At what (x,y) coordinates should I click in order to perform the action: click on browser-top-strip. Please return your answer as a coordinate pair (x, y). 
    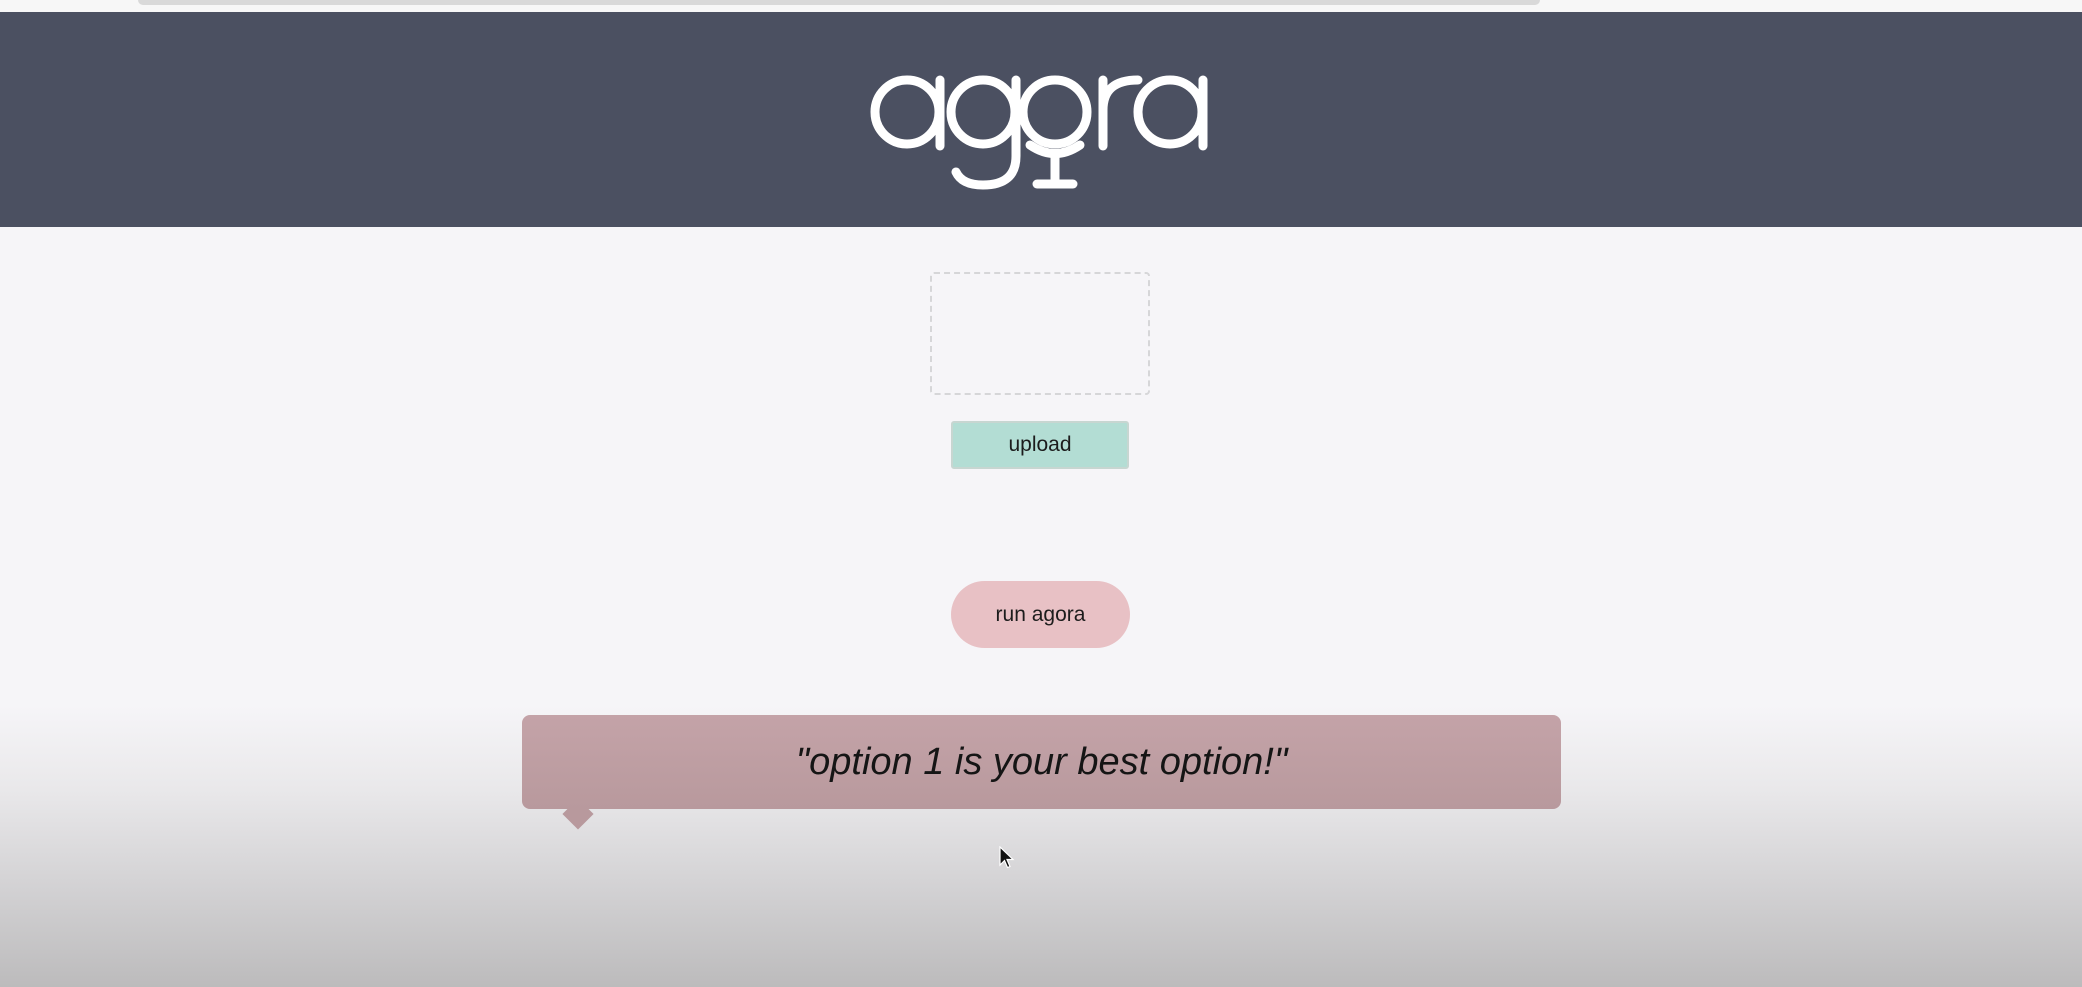
    Looking at the image, I should click on (1041, 6).